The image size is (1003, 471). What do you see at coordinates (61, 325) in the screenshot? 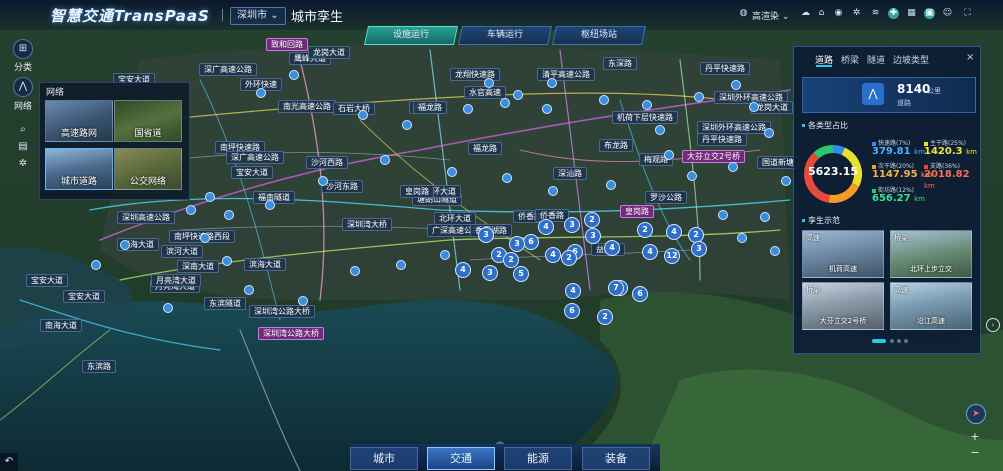
I see `road-label: 南海大道` at bounding box center [61, 325].